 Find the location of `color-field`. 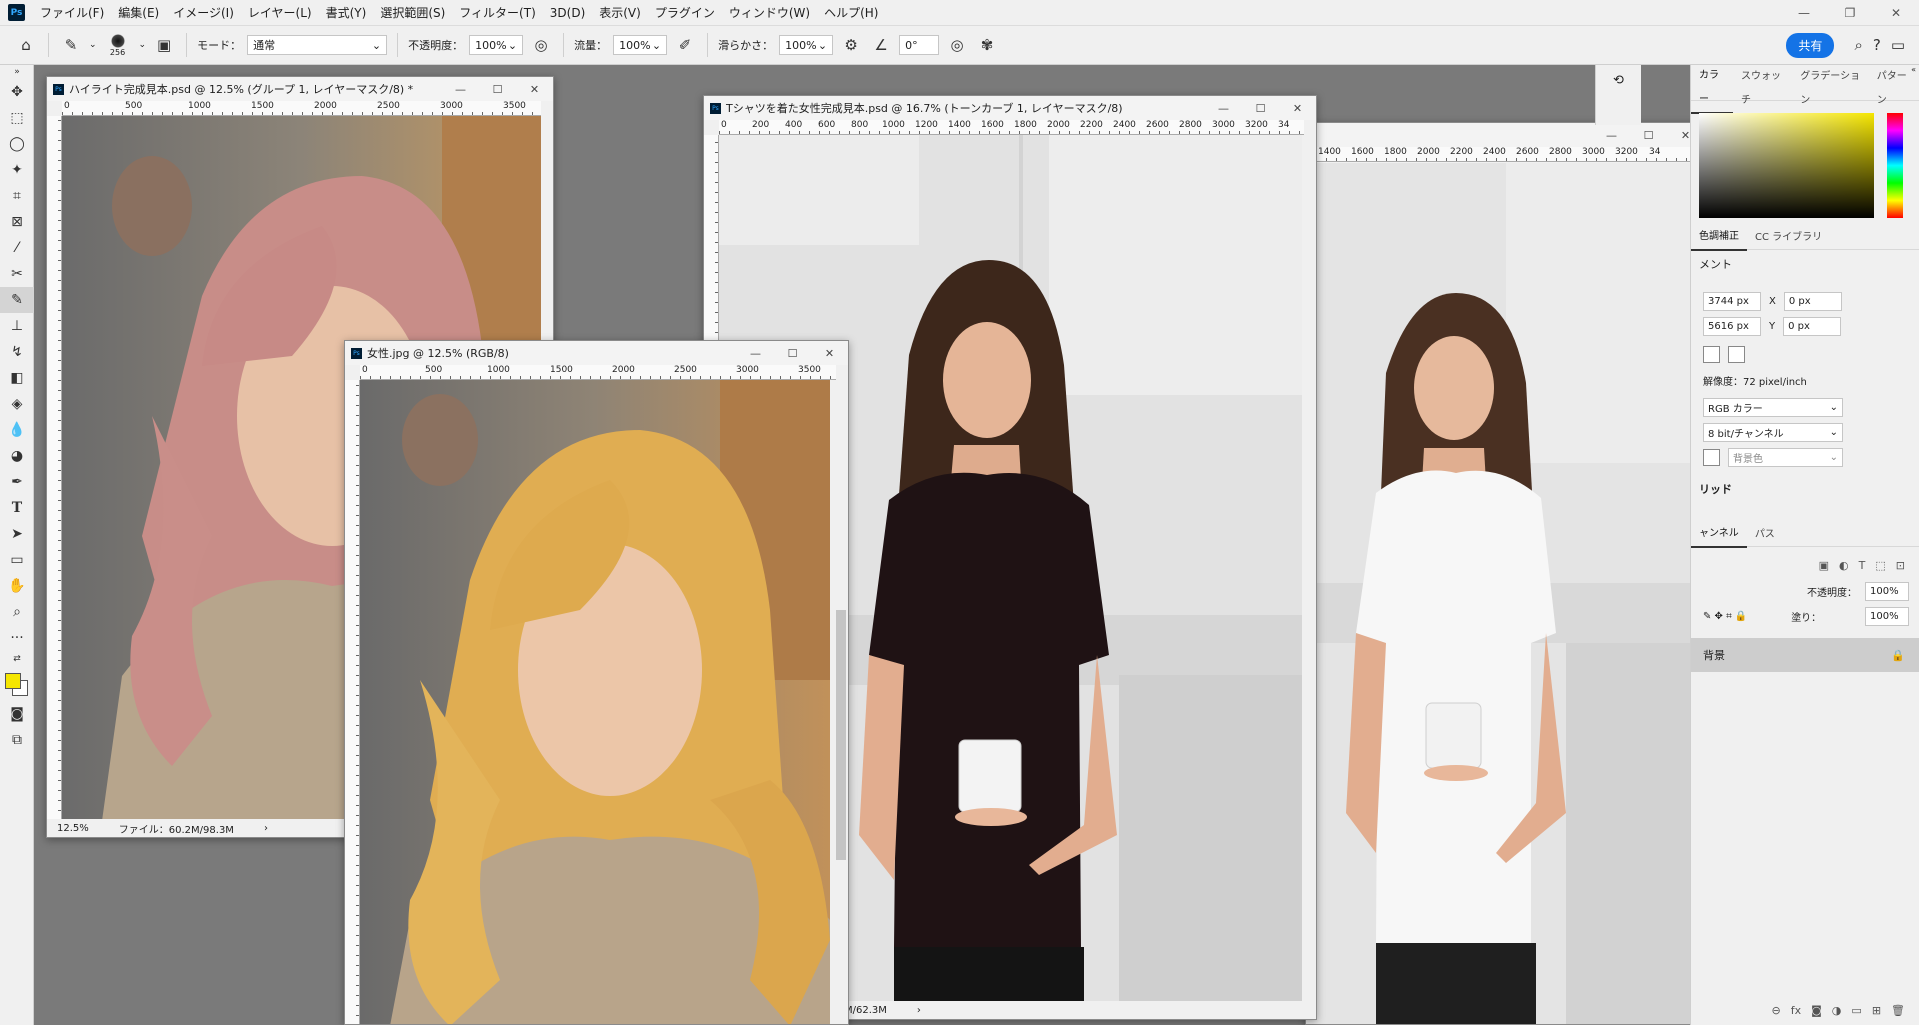

color-field is located at coordinates (1786, 165).